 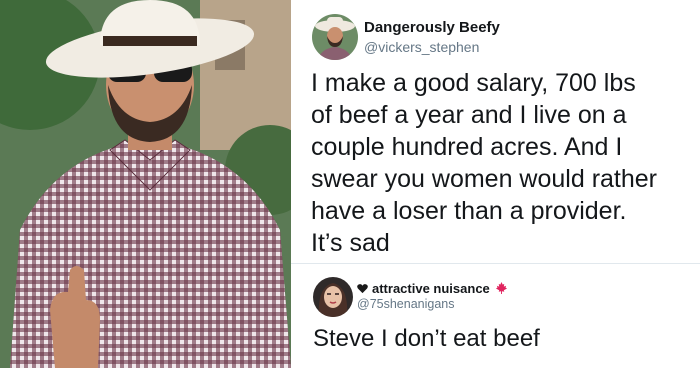 What do you see at coordinates (421, 47) in the screenshot?
I see `username-handle: @vickers_stephen` at bounding box center [421, 47].